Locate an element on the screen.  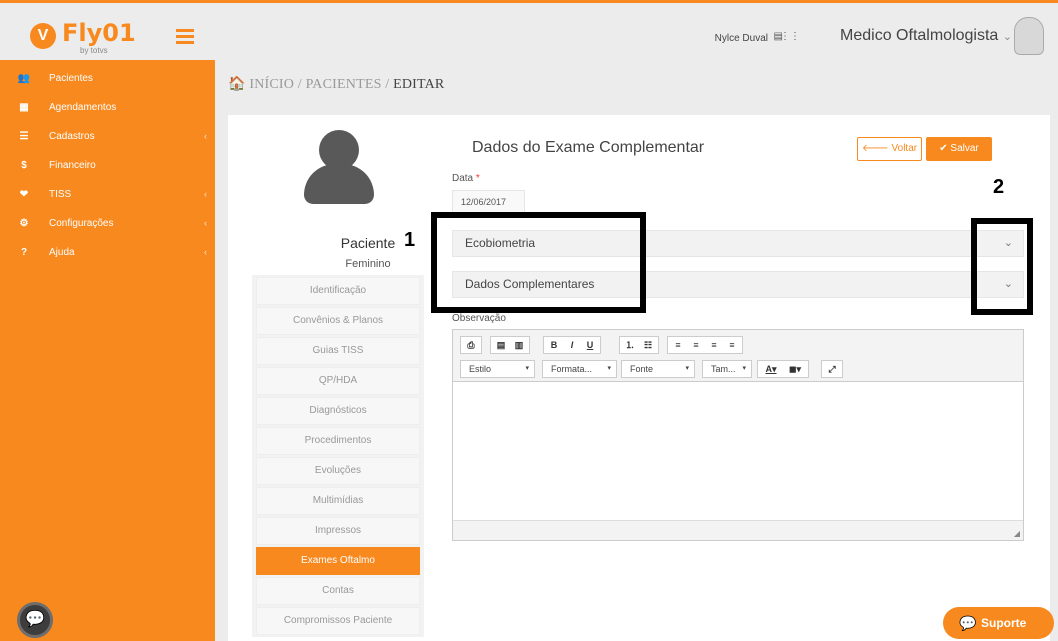
home-icon: 🏠 is located at coordinates (237, 84).